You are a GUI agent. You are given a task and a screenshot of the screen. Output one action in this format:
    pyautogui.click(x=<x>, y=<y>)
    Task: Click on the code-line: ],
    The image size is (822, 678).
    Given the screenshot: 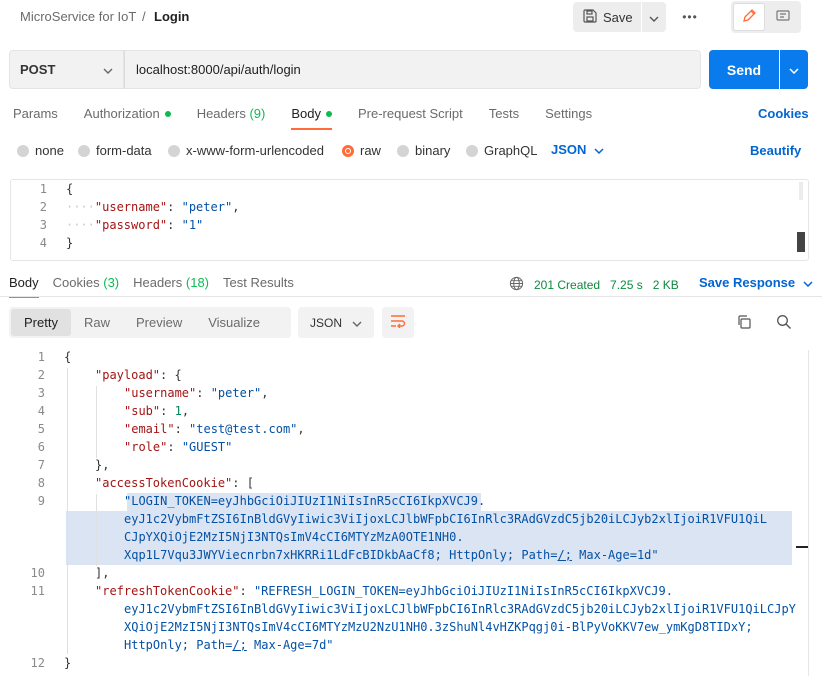 What is the action you would take?
    pyautogui.click(x=102, y=573)
    